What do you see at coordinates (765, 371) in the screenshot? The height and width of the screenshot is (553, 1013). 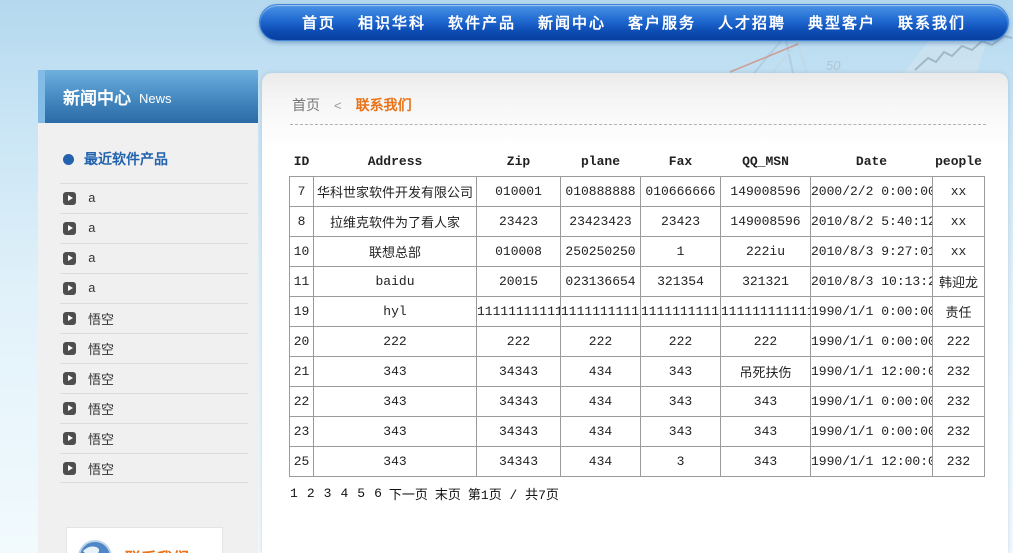 I see `table-cell: 吊死扶伤` at bounding box center [765, 371].